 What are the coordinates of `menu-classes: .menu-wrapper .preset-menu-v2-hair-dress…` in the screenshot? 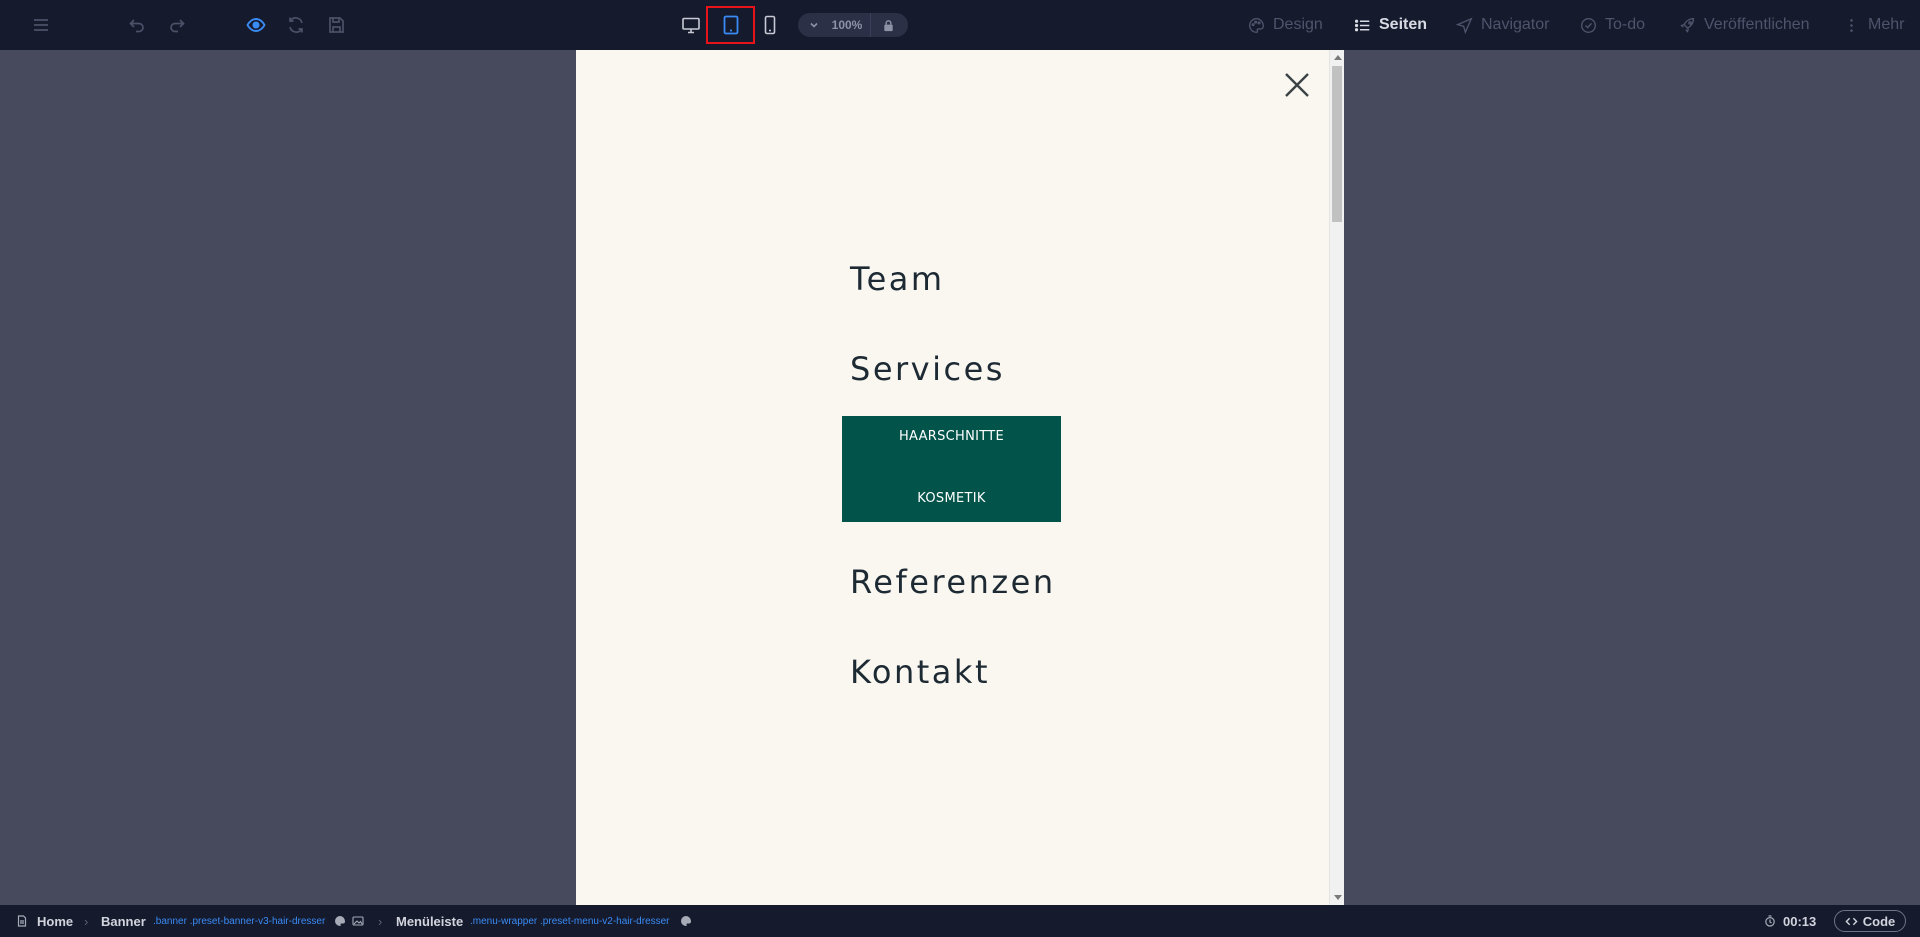 It's located at (570, 921).